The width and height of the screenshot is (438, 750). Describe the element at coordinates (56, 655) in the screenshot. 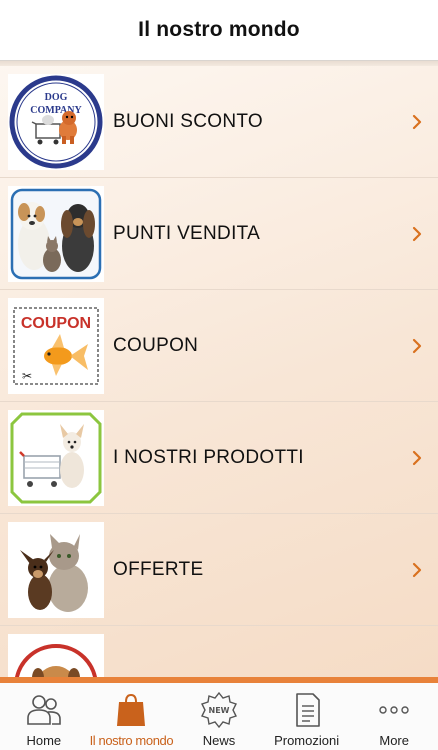

I see `dog-partial-image` at that location.